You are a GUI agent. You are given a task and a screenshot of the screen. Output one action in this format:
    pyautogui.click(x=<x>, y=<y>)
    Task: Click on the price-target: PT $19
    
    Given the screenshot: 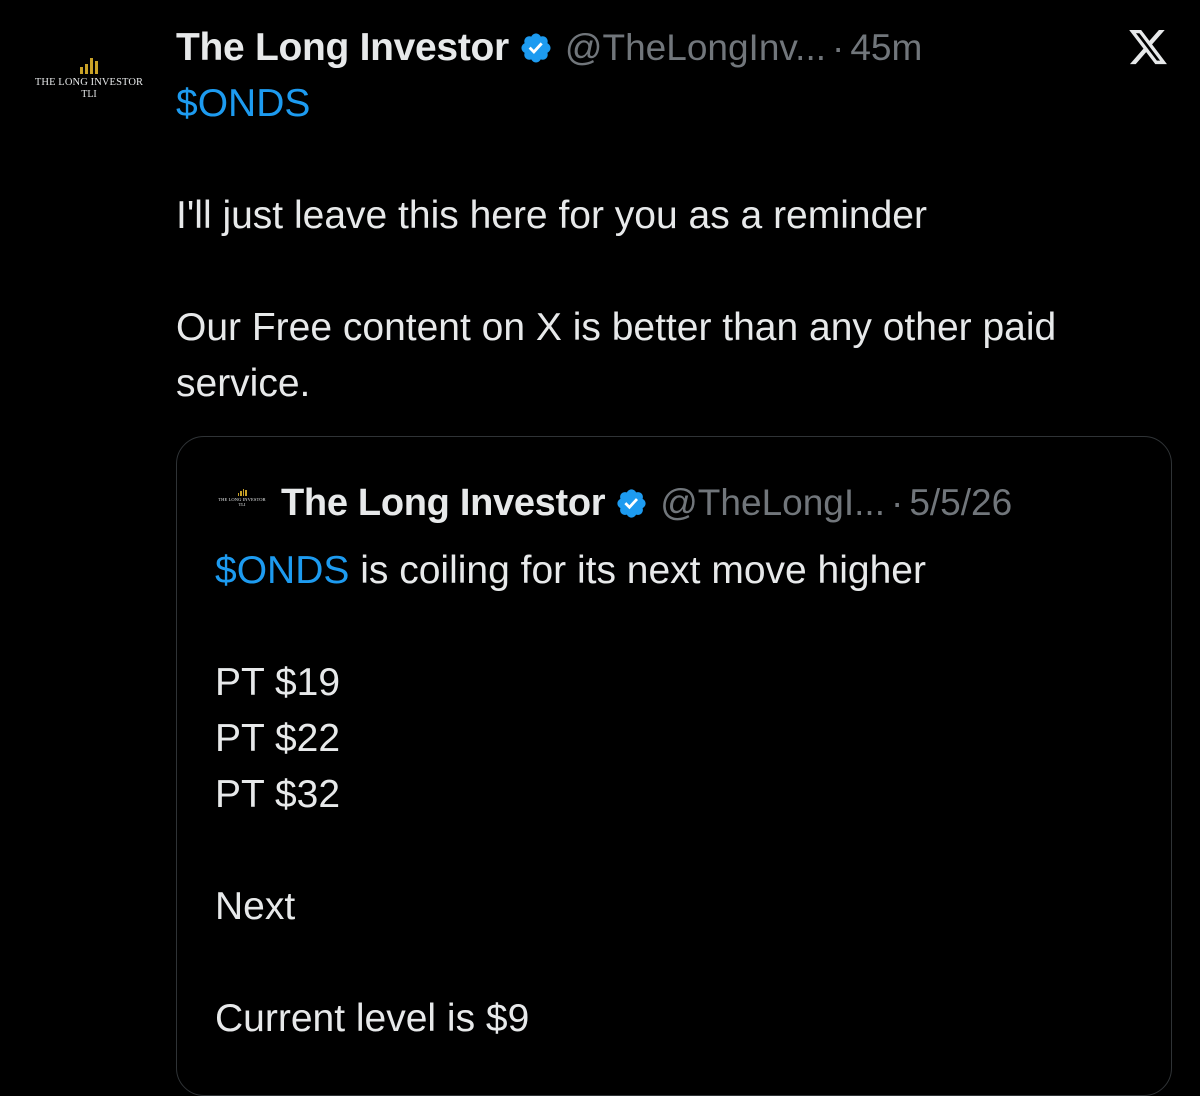 What is the action you would take?
    pyautogui.click(x=278, y=682)
    